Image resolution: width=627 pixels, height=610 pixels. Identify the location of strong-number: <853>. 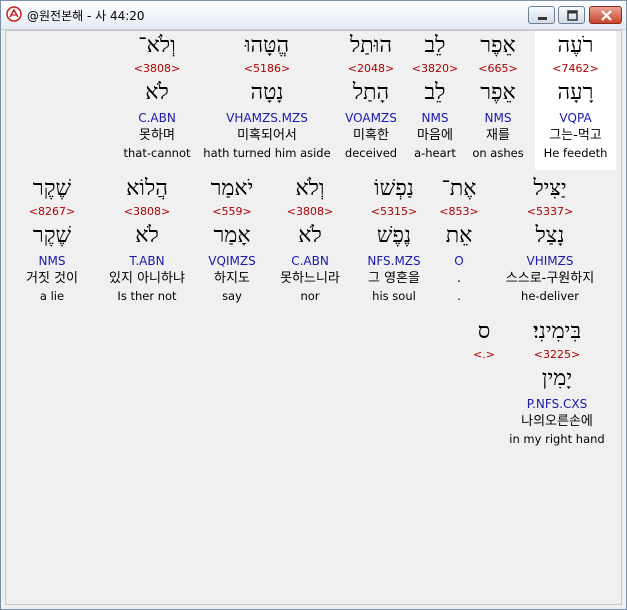
(459, 212).